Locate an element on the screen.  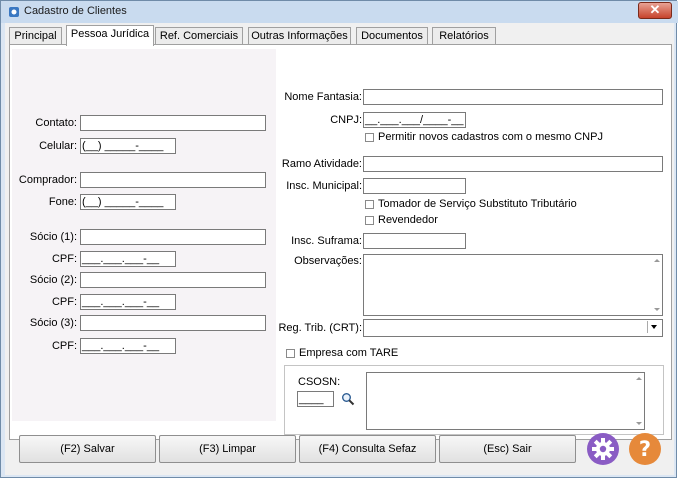
cpf1-label: CPF: is located at coordinates (64, 259).